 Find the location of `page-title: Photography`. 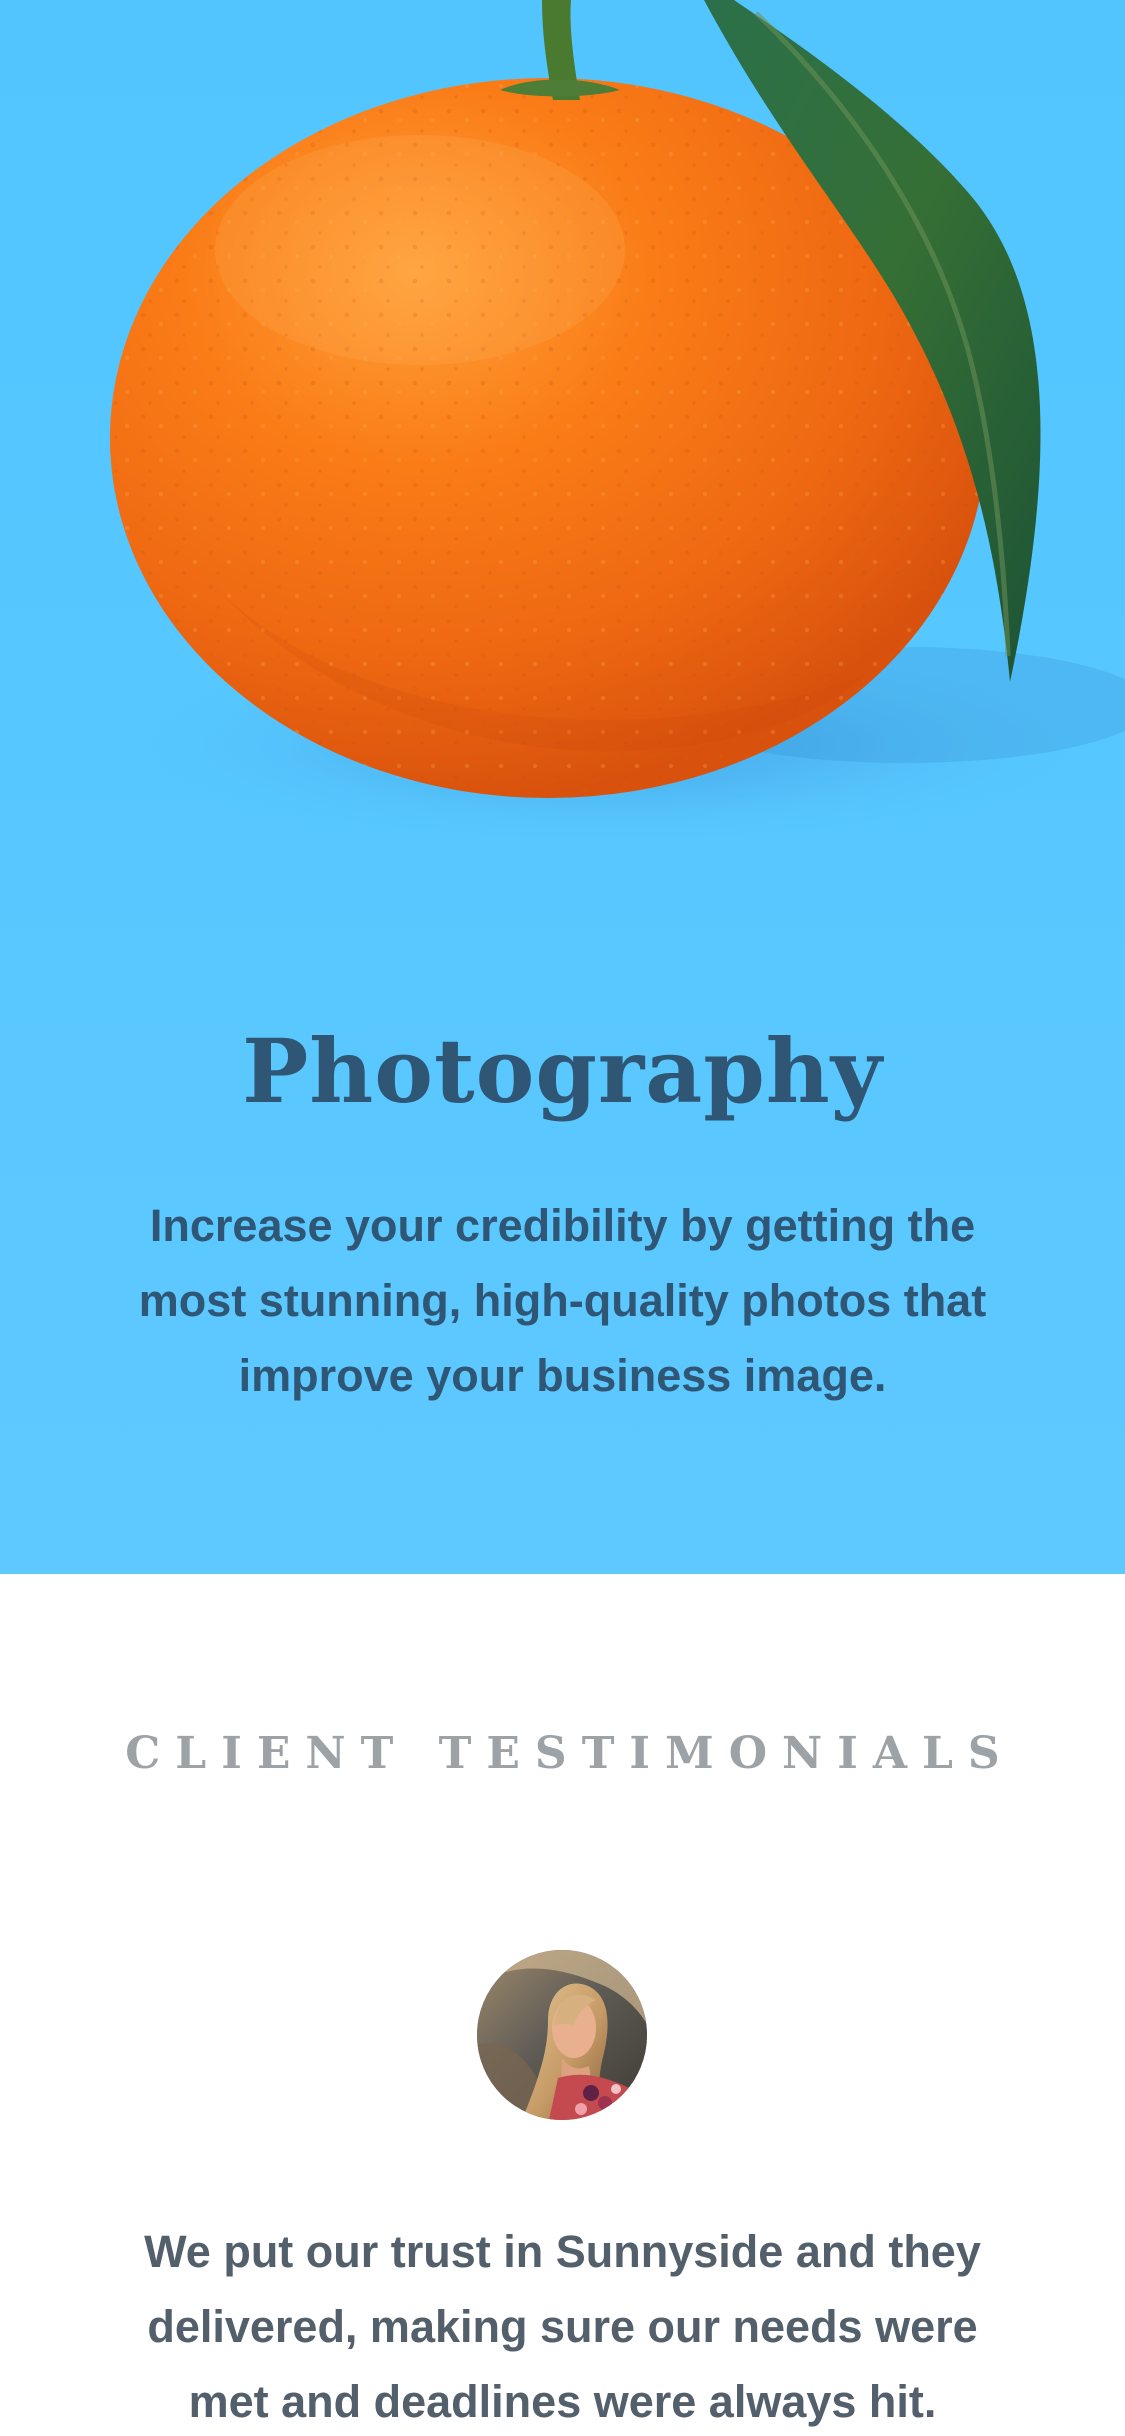

page-title: Photography is located at coordinates (562, 1071).